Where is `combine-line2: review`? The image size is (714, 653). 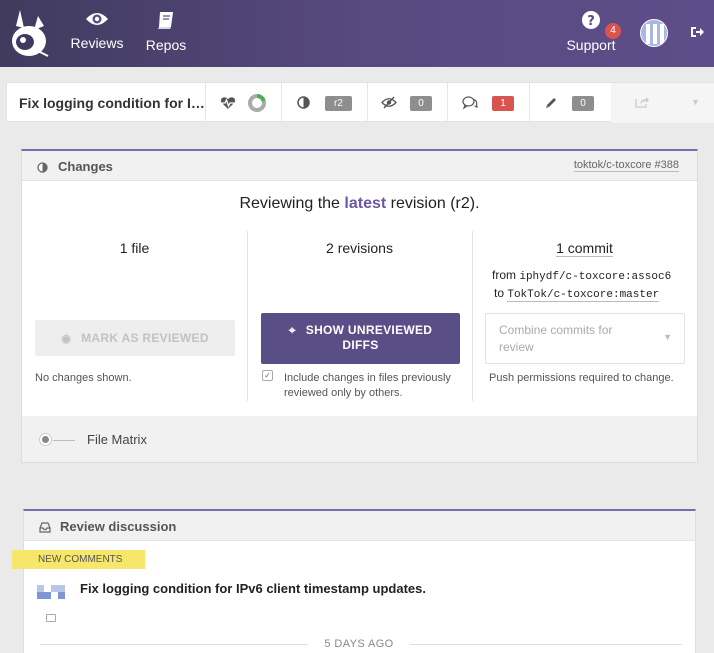
combine-line2: review is located at coordinates (516, 347).